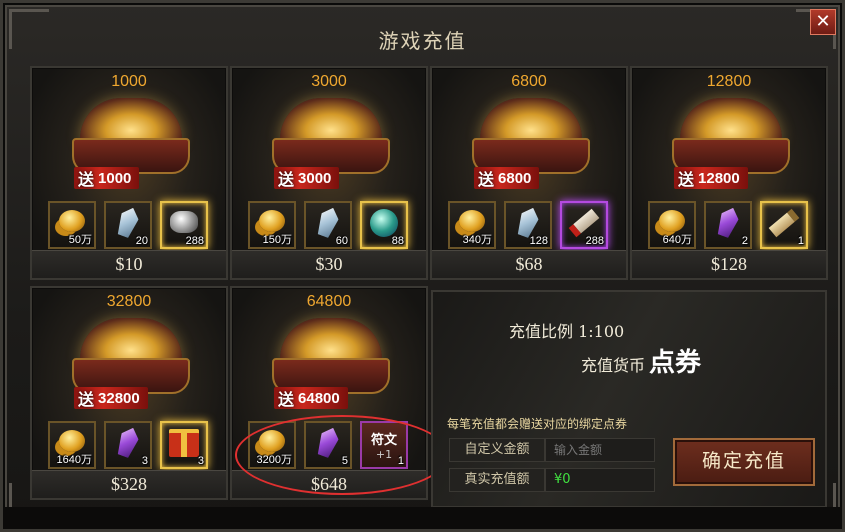 The image size is (845, 532). What do you see at coordinates (515, 178) in the screenshot?
I see `gift-amount: 6800` at bounding box center [515, 178].